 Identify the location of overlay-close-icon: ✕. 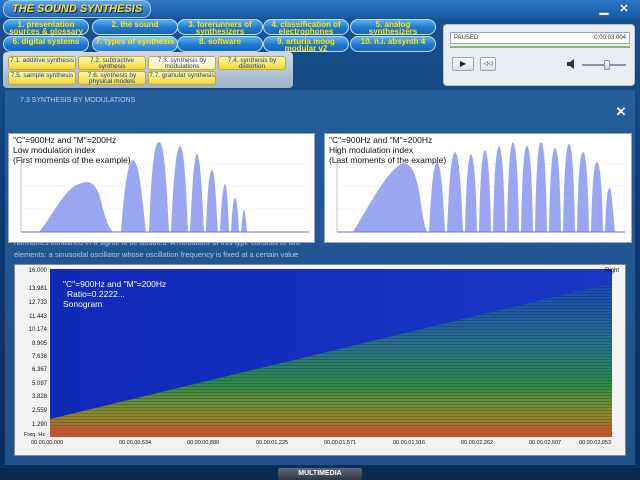
(621, 112).